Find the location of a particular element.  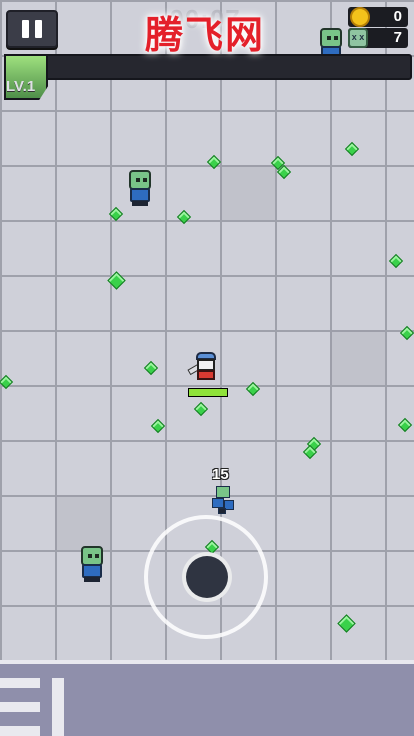

player-character is located at coordinates (203, 367).